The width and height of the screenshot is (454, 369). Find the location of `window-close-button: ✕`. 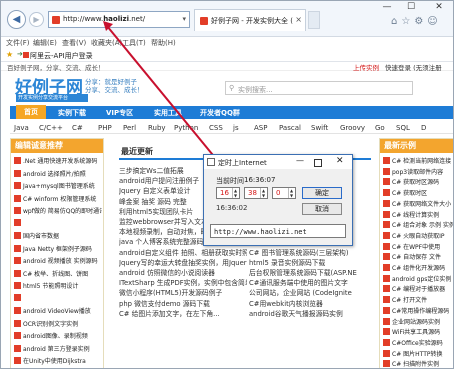

window-close-button: ✕ is located at coordinates (439, 8).